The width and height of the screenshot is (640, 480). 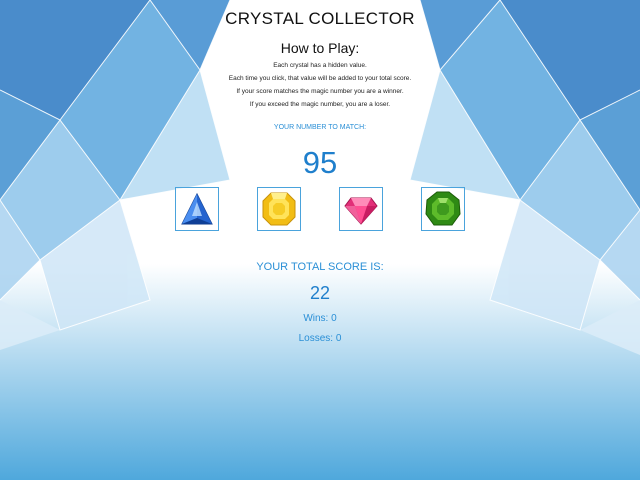 I want to click on total-score: 22, so click(x=320, y=293).